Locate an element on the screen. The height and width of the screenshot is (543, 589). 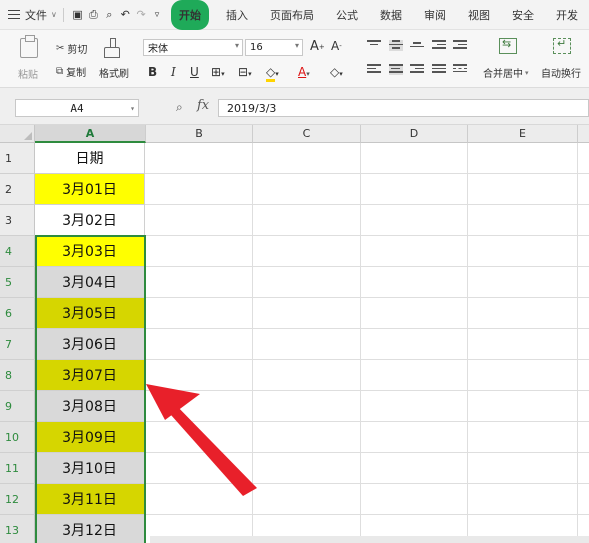
row-header: 11 is located at coordinates (17, 468).